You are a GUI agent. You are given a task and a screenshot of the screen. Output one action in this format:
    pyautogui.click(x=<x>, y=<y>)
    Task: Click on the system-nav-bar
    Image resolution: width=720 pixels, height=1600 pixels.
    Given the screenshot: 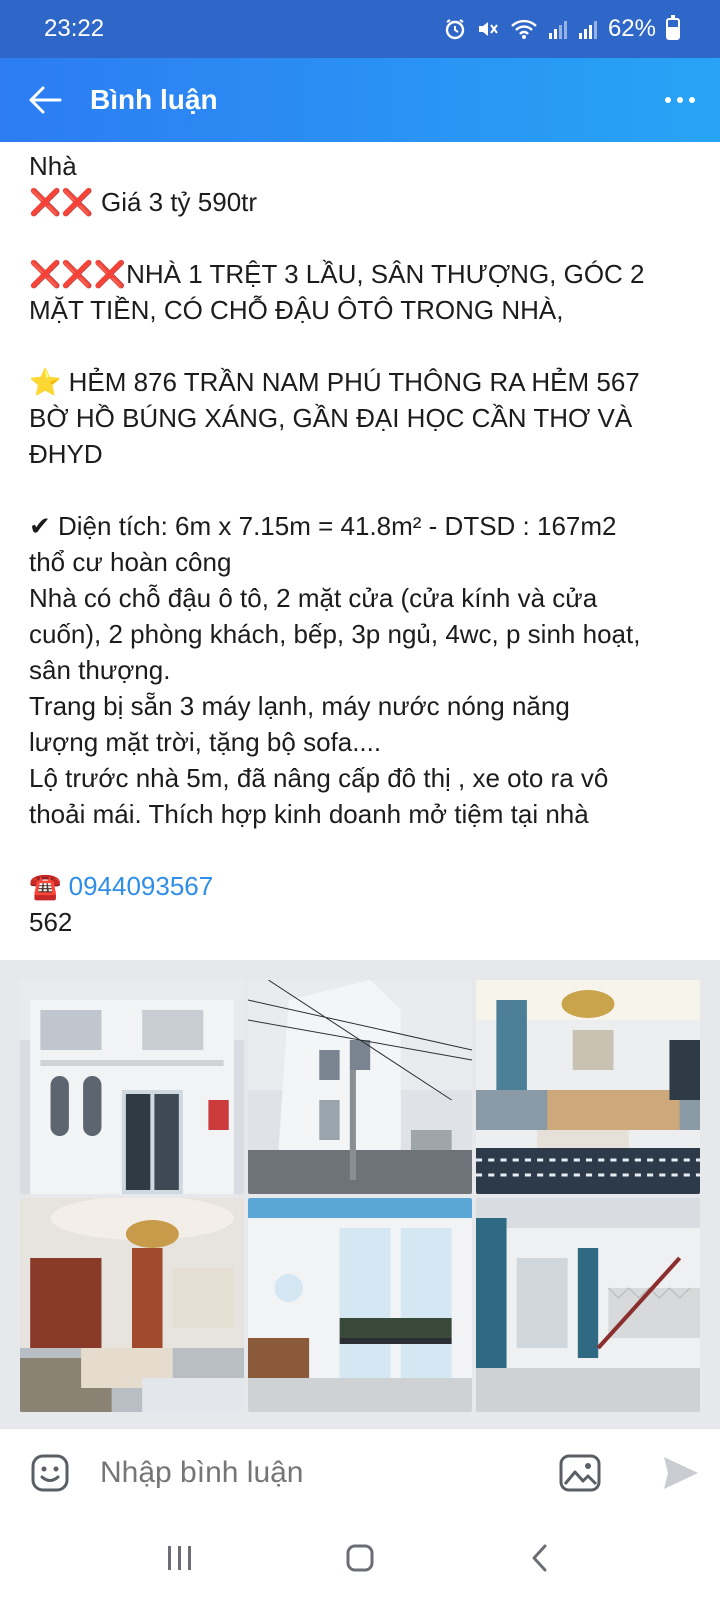 What is the action you would take?
    pyautogui.click(x=360, y=1558)
    